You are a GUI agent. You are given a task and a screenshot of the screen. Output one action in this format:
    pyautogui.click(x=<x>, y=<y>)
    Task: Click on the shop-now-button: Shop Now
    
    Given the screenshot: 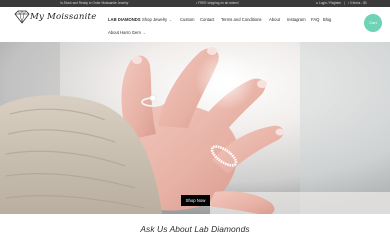 What is the action you would take?
    pyautogui.click(x=195, y=200)
    